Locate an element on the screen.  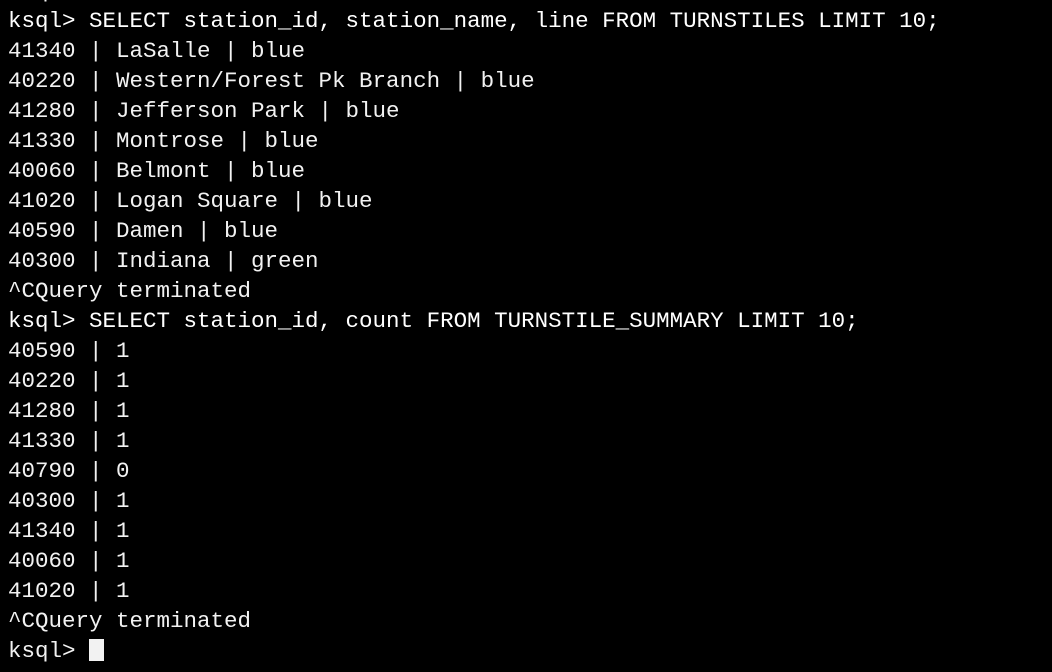
result-row: 41020 | 1 is located at coordinates (69, 591).